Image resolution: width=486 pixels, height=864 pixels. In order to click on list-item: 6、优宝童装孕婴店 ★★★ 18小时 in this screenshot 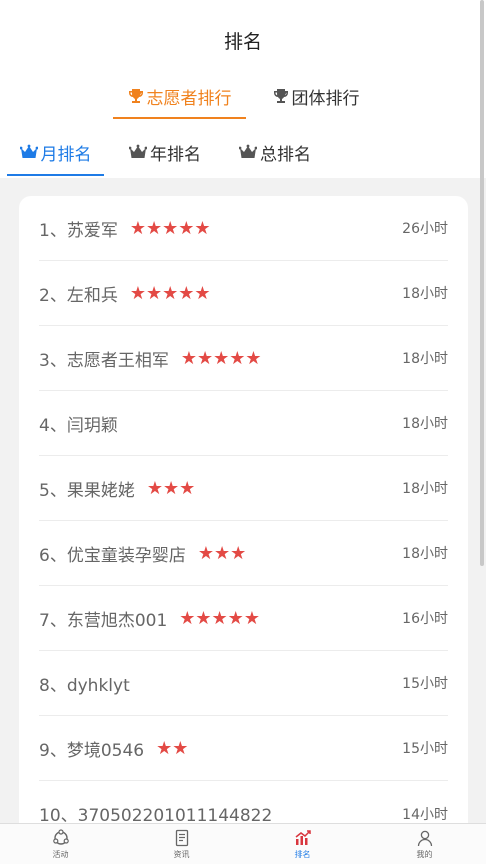, I will do `click(243, 553)`.